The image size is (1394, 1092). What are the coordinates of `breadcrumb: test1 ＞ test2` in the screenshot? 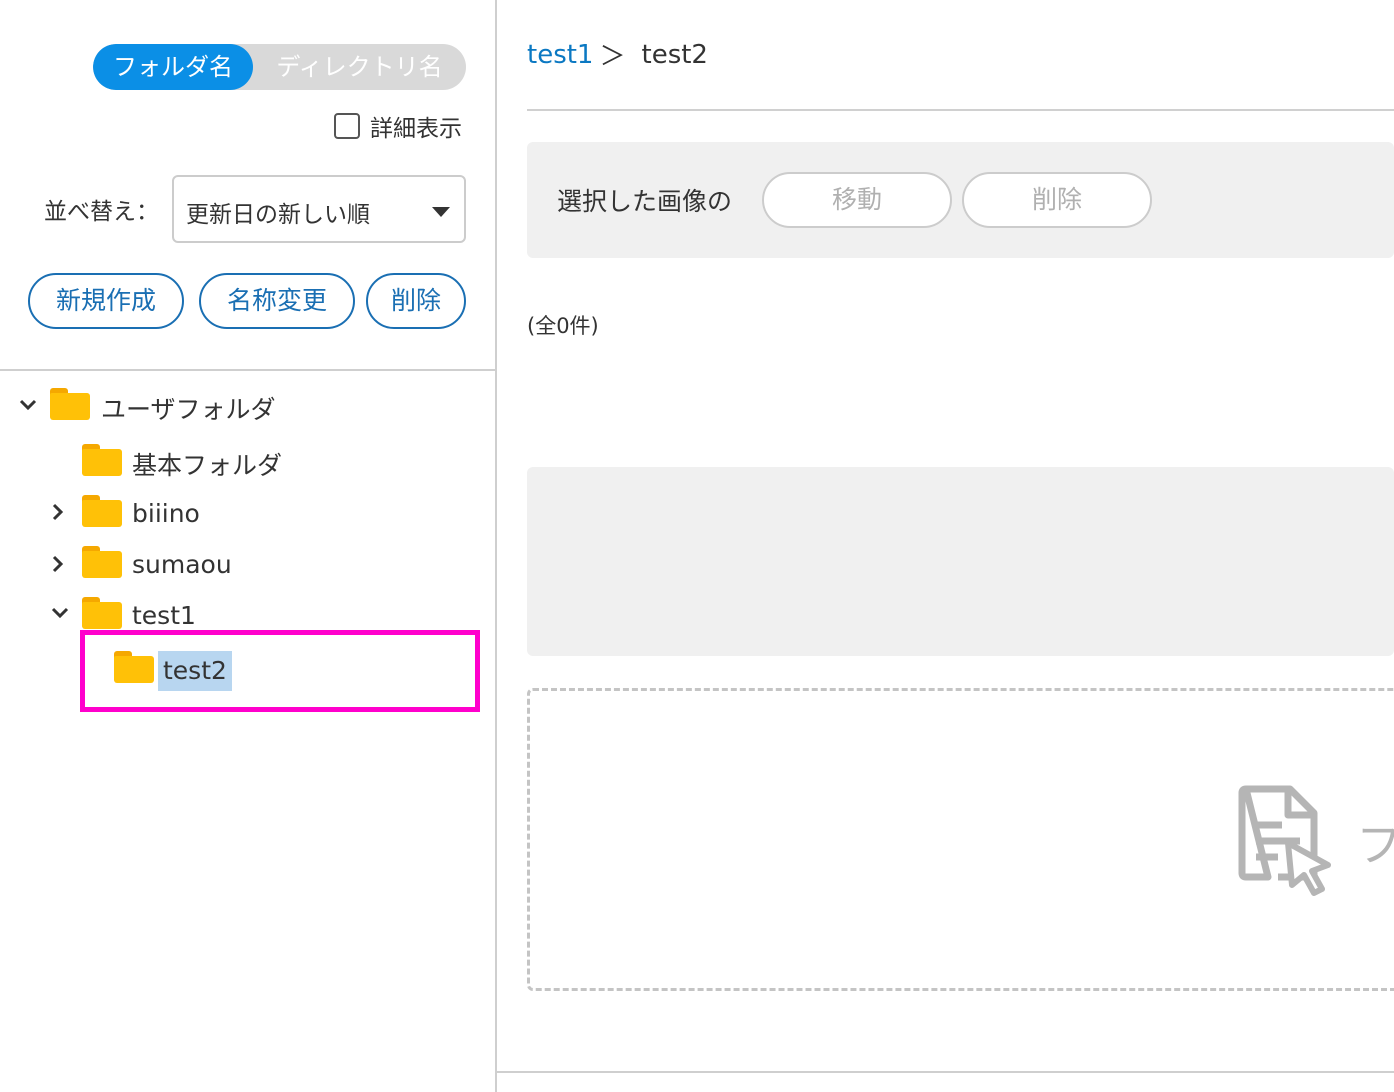 It's located at (617, 54).